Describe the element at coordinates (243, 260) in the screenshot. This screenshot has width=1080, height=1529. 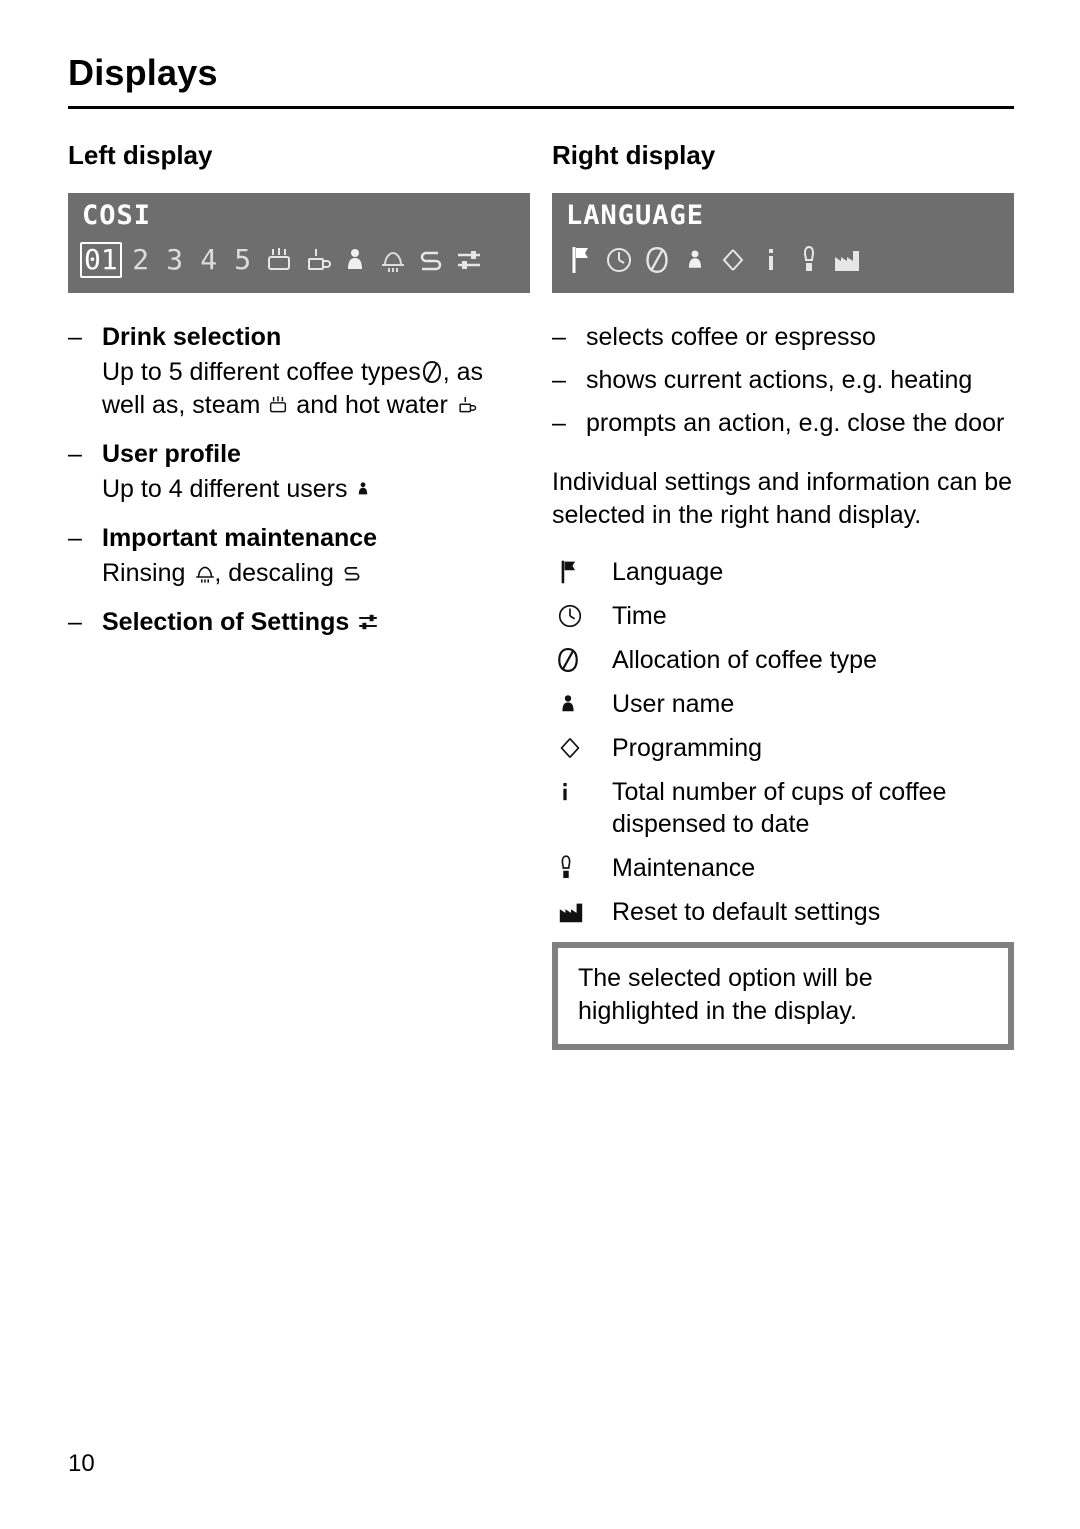
I see `drink-cell-5: 5` at that location.